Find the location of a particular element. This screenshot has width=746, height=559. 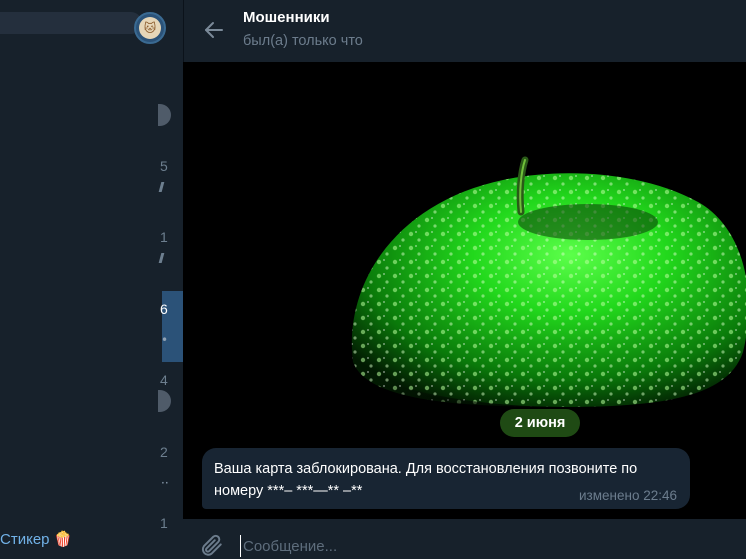

popcorn-emoji-icon: 🍿 is located at coordinates (63, 539).